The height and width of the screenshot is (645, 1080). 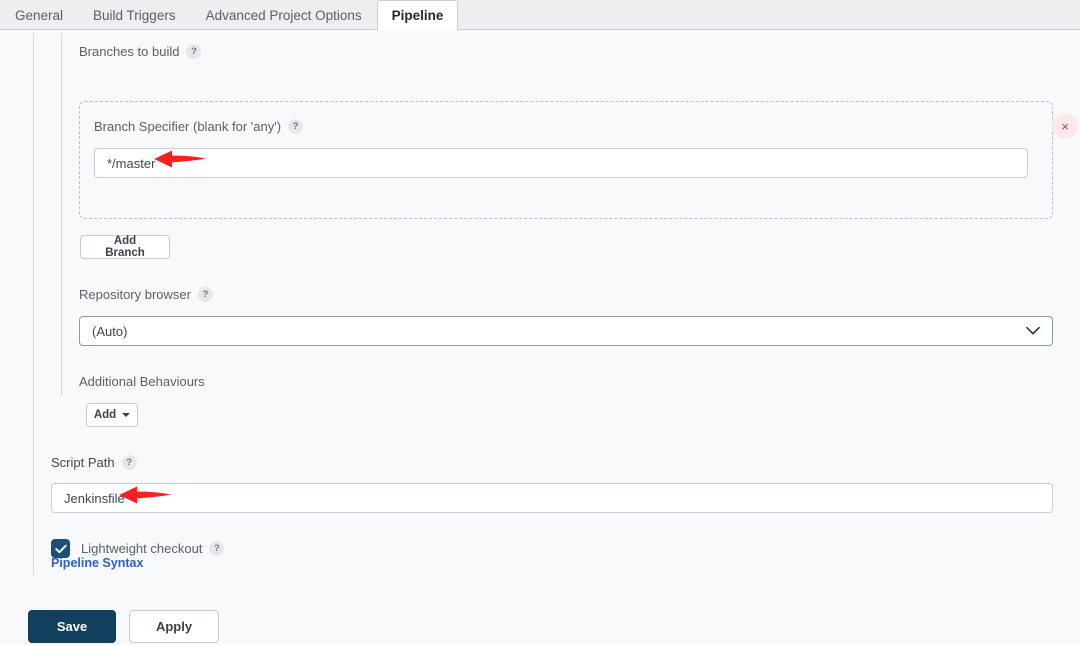 I want to click on script-path-text: Script Path, so click(x=83, y=462).